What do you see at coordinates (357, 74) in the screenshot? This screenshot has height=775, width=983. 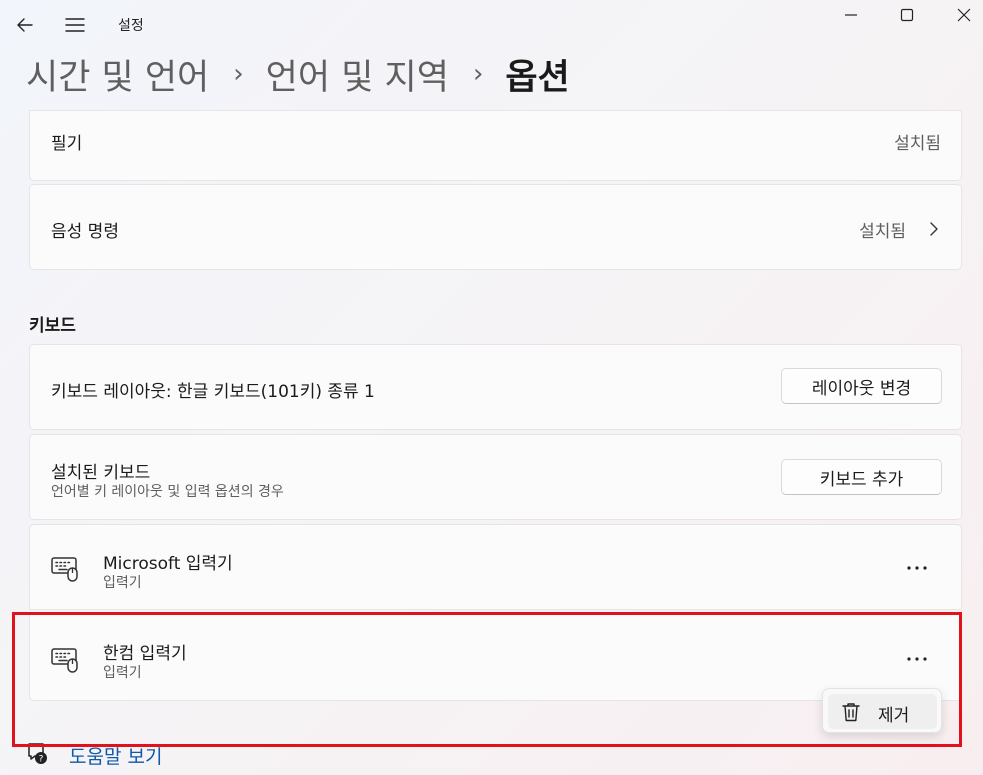 I see `breadcrumb-language-region: 언어 및 지역` at bounding box center [357, 74].